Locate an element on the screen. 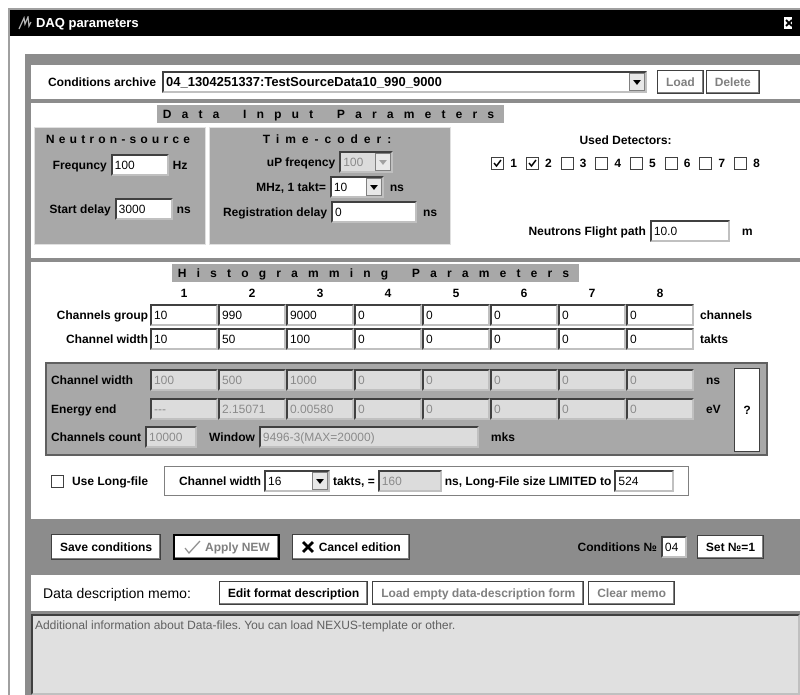 Image resolution: width=800 pixels, height=695 pixels. app-icon is located at coordinates (25, 23).